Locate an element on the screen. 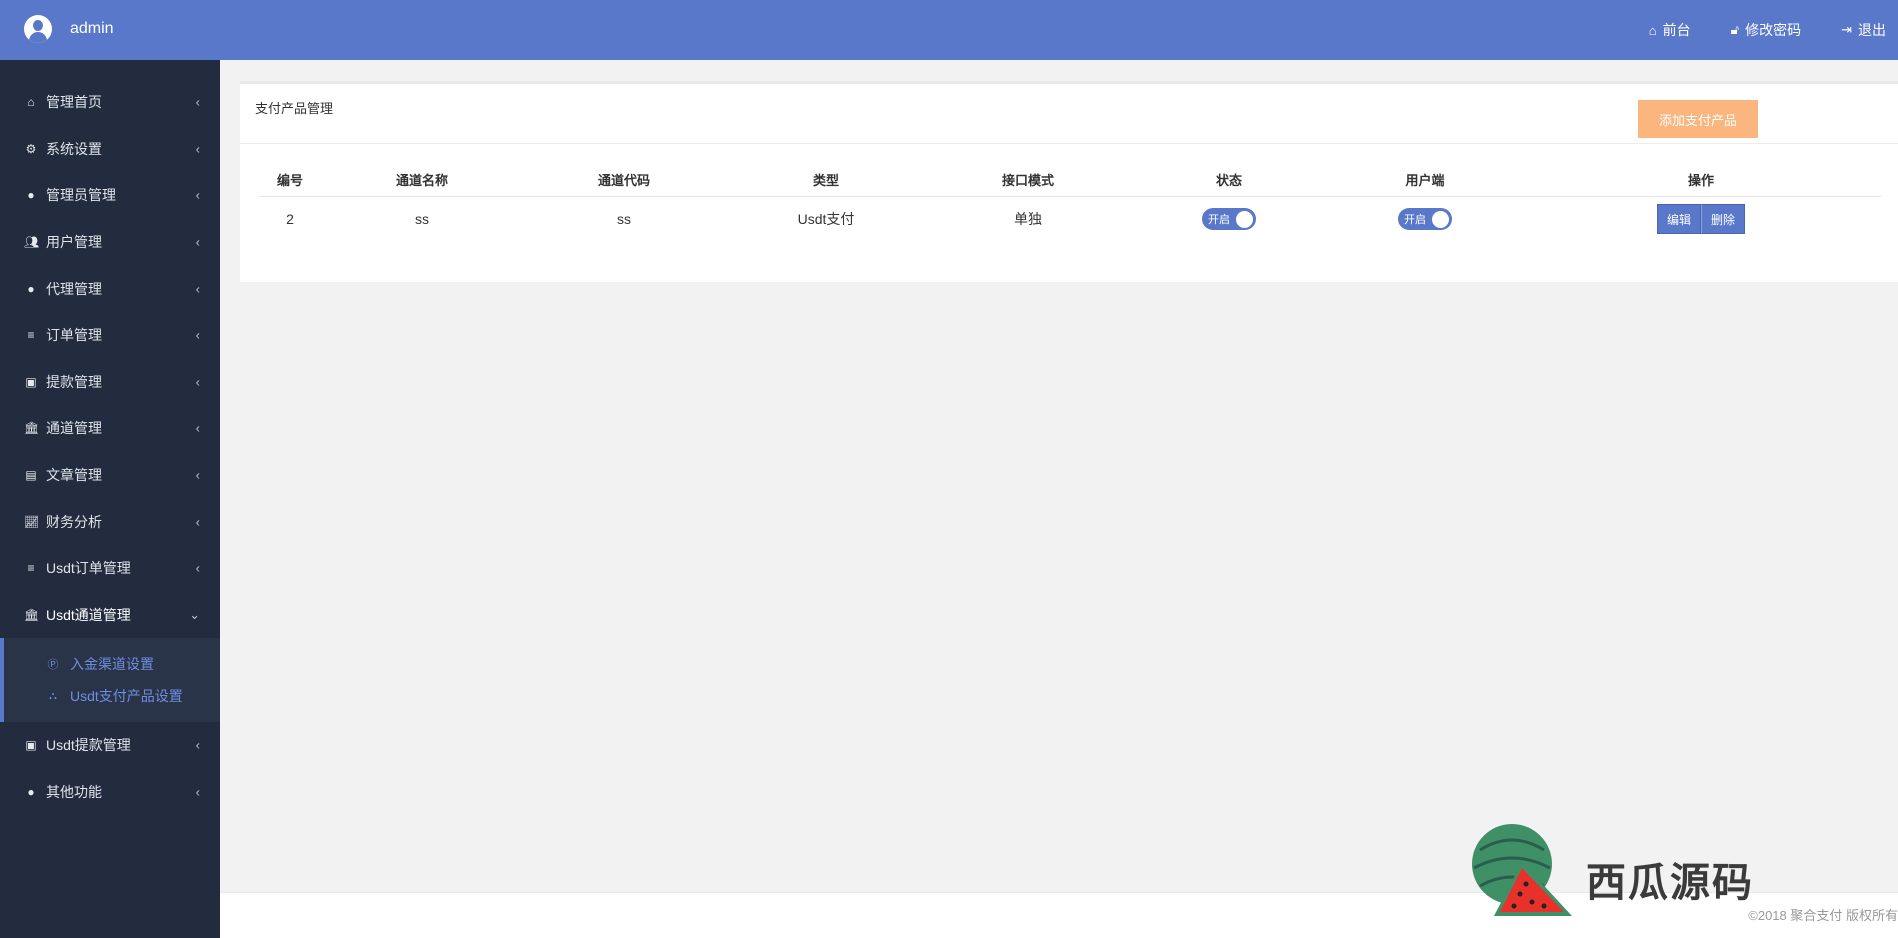 The height and width of the screenshot is (938, 1898). sidebar-subitem-label: 入金渠道设置 is located at coordinates (112, 664).